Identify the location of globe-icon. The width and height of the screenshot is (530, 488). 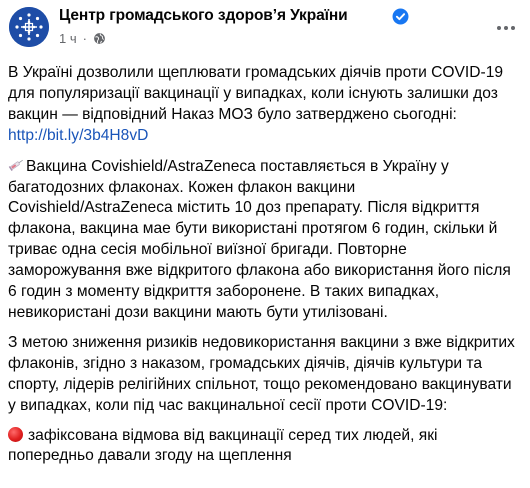
(99, 38).